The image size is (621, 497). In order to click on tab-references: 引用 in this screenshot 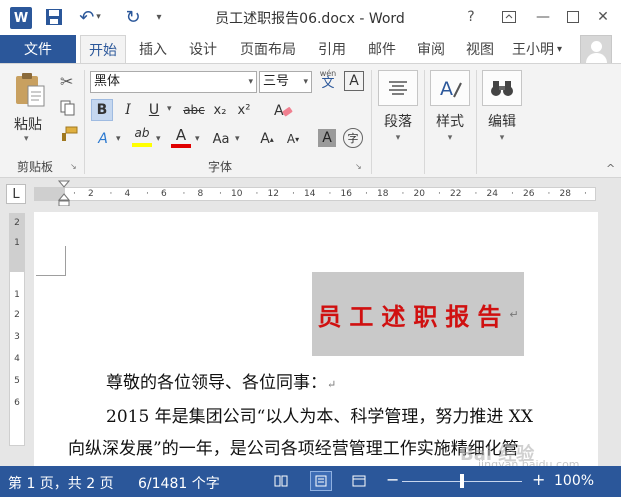, I will do `click(332, 49)`.